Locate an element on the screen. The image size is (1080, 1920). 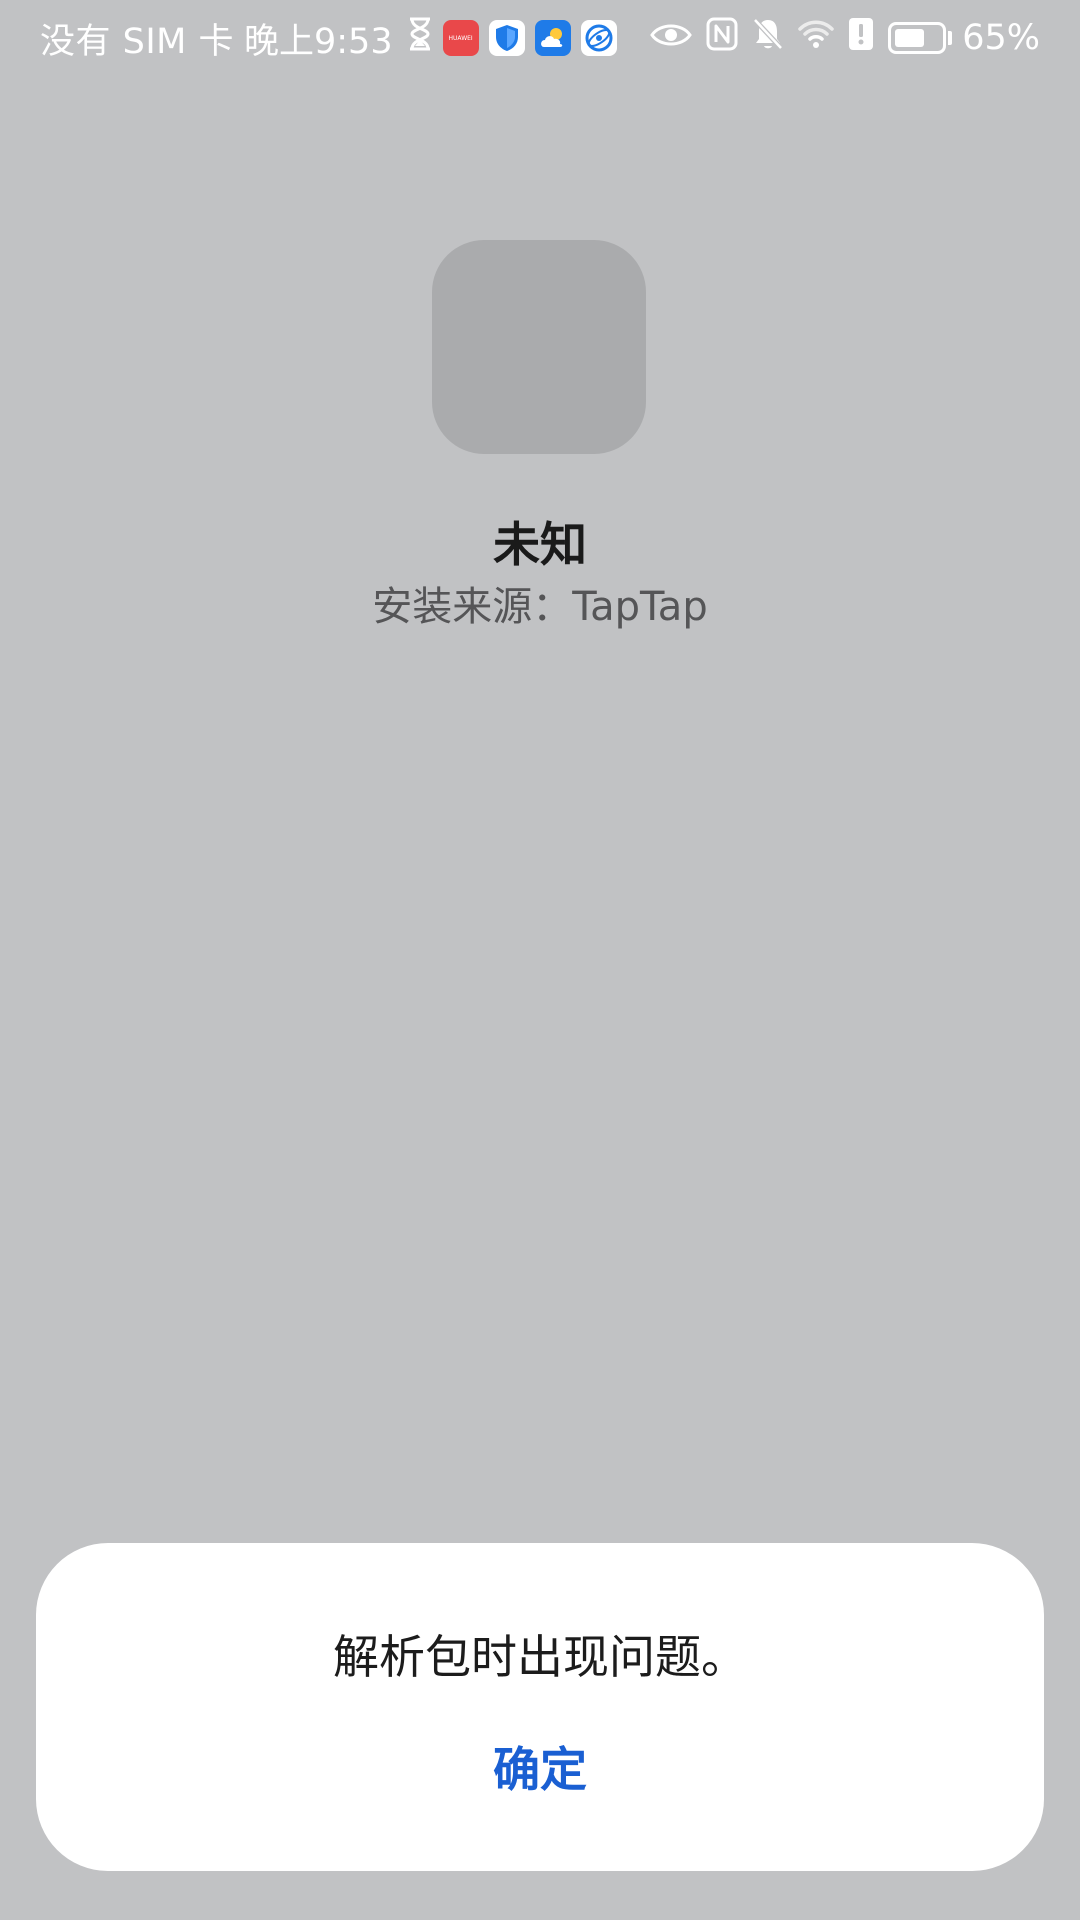
battery-icon: 65% is located at coordinates (964, 38).